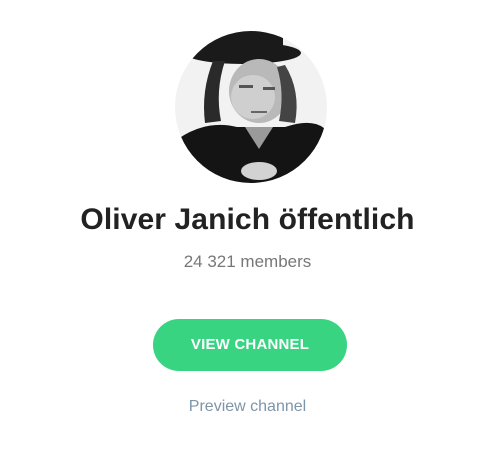 The image size is (495, 456). I want to click on channel-avatar-photo, so click(251, 107).